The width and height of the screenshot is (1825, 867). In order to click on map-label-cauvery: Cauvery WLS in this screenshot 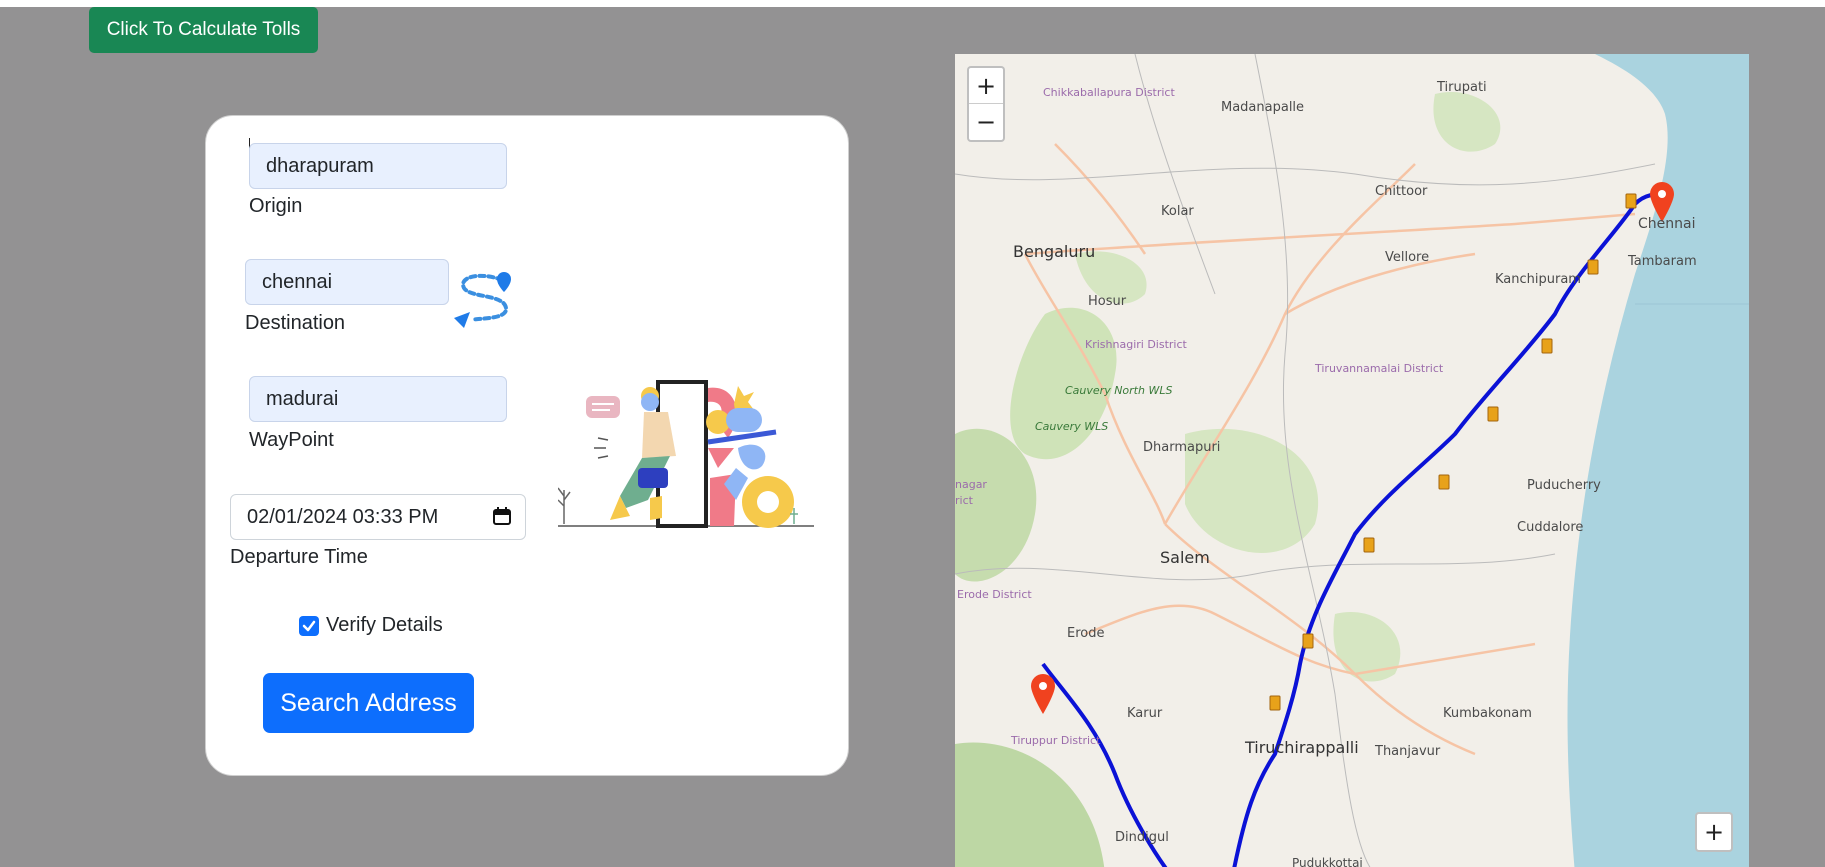, I will do `click(1072, 426)`.